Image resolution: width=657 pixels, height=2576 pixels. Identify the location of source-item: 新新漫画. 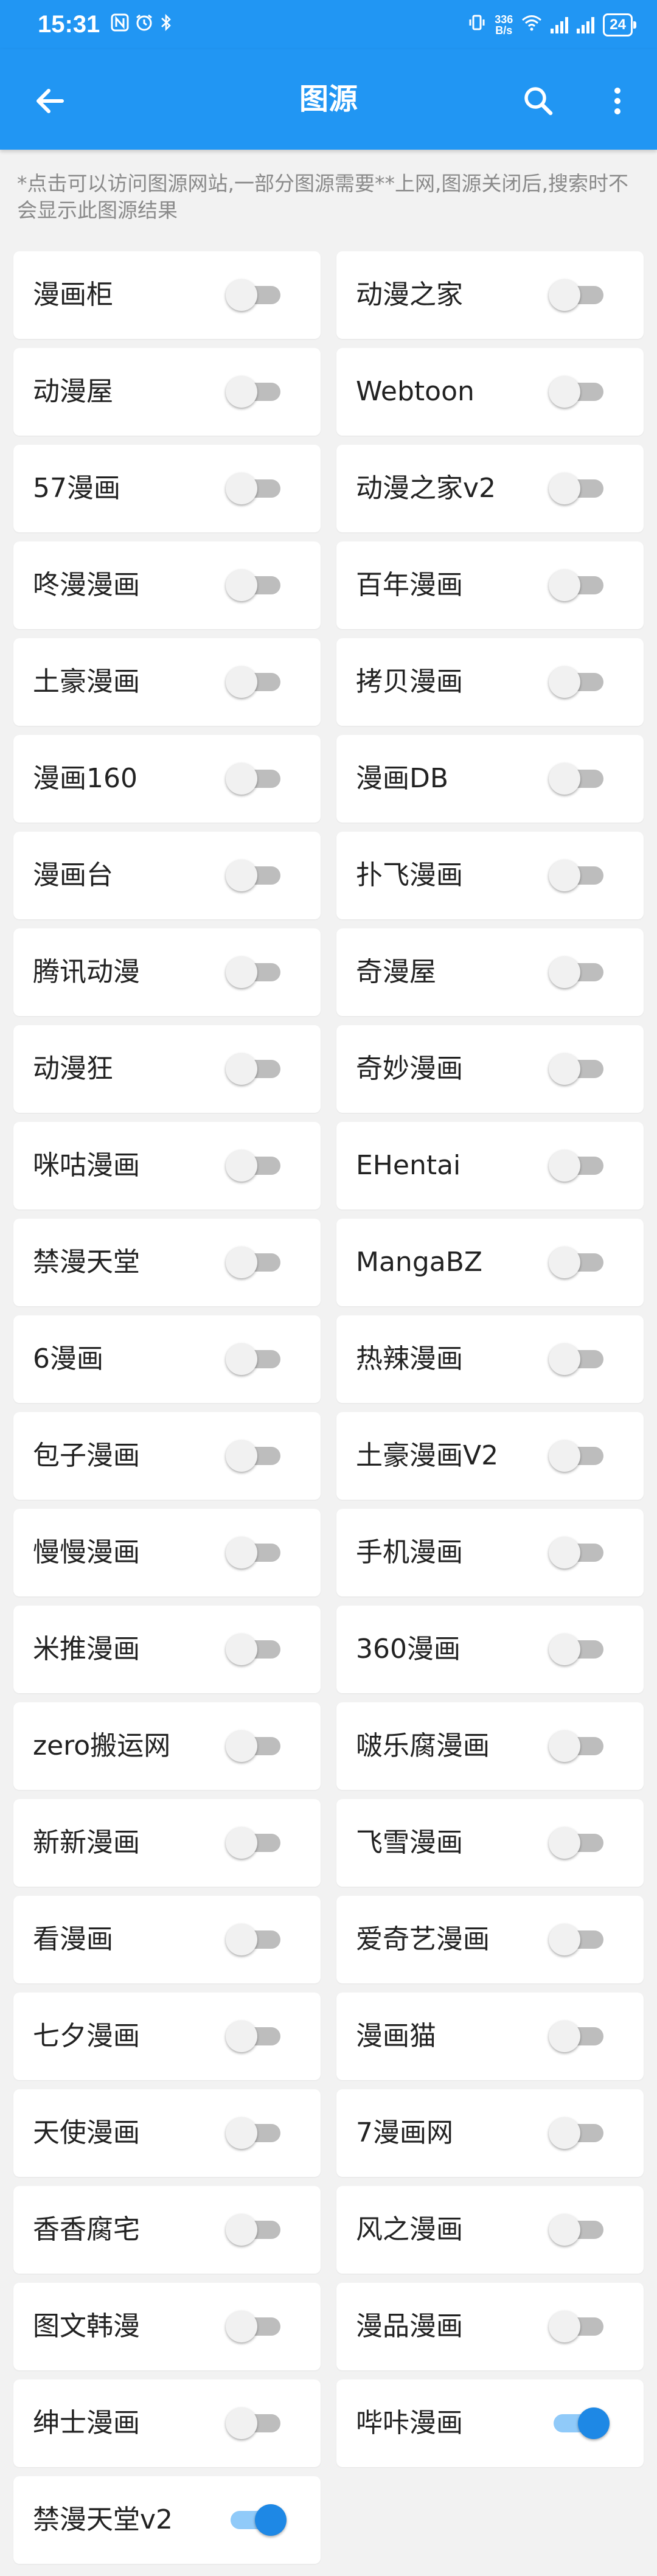
(167, 1843).